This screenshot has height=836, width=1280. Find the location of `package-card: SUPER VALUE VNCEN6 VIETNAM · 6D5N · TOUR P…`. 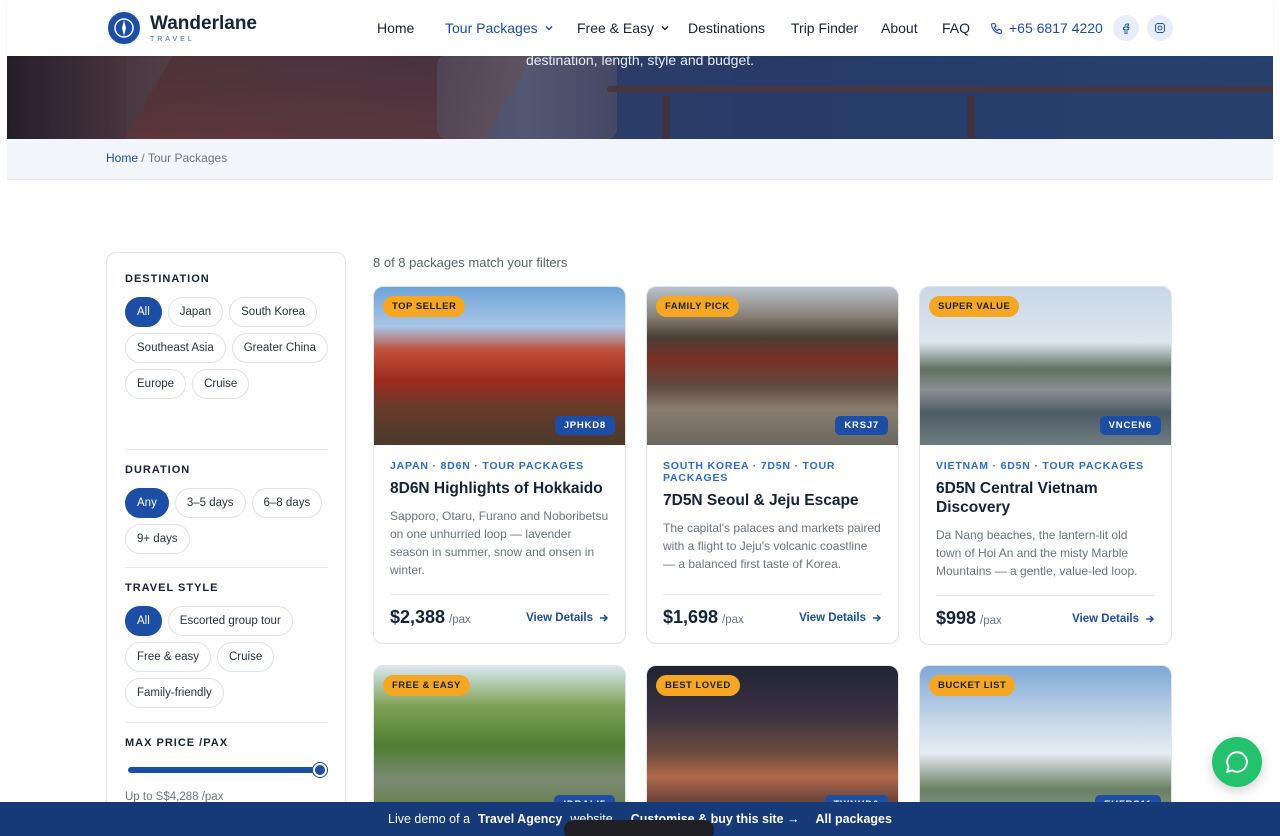

package-card: SUPER VALUE VNCEN6 VIETNAM · 6D5N · TOUR P… is located at coordinates (1045, 465).